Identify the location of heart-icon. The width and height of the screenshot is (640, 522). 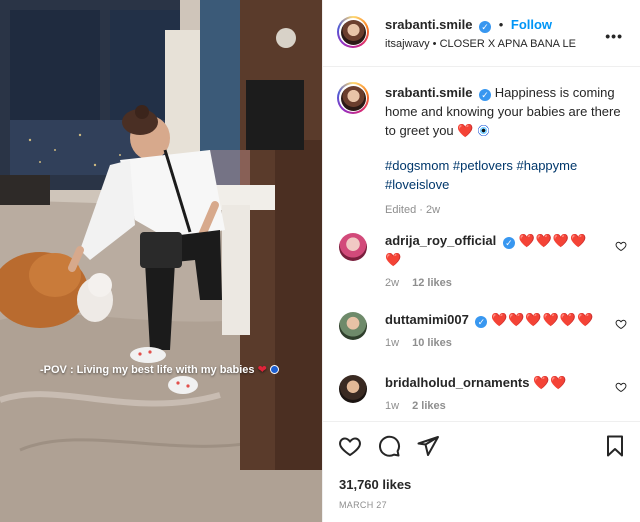
(350, 446).